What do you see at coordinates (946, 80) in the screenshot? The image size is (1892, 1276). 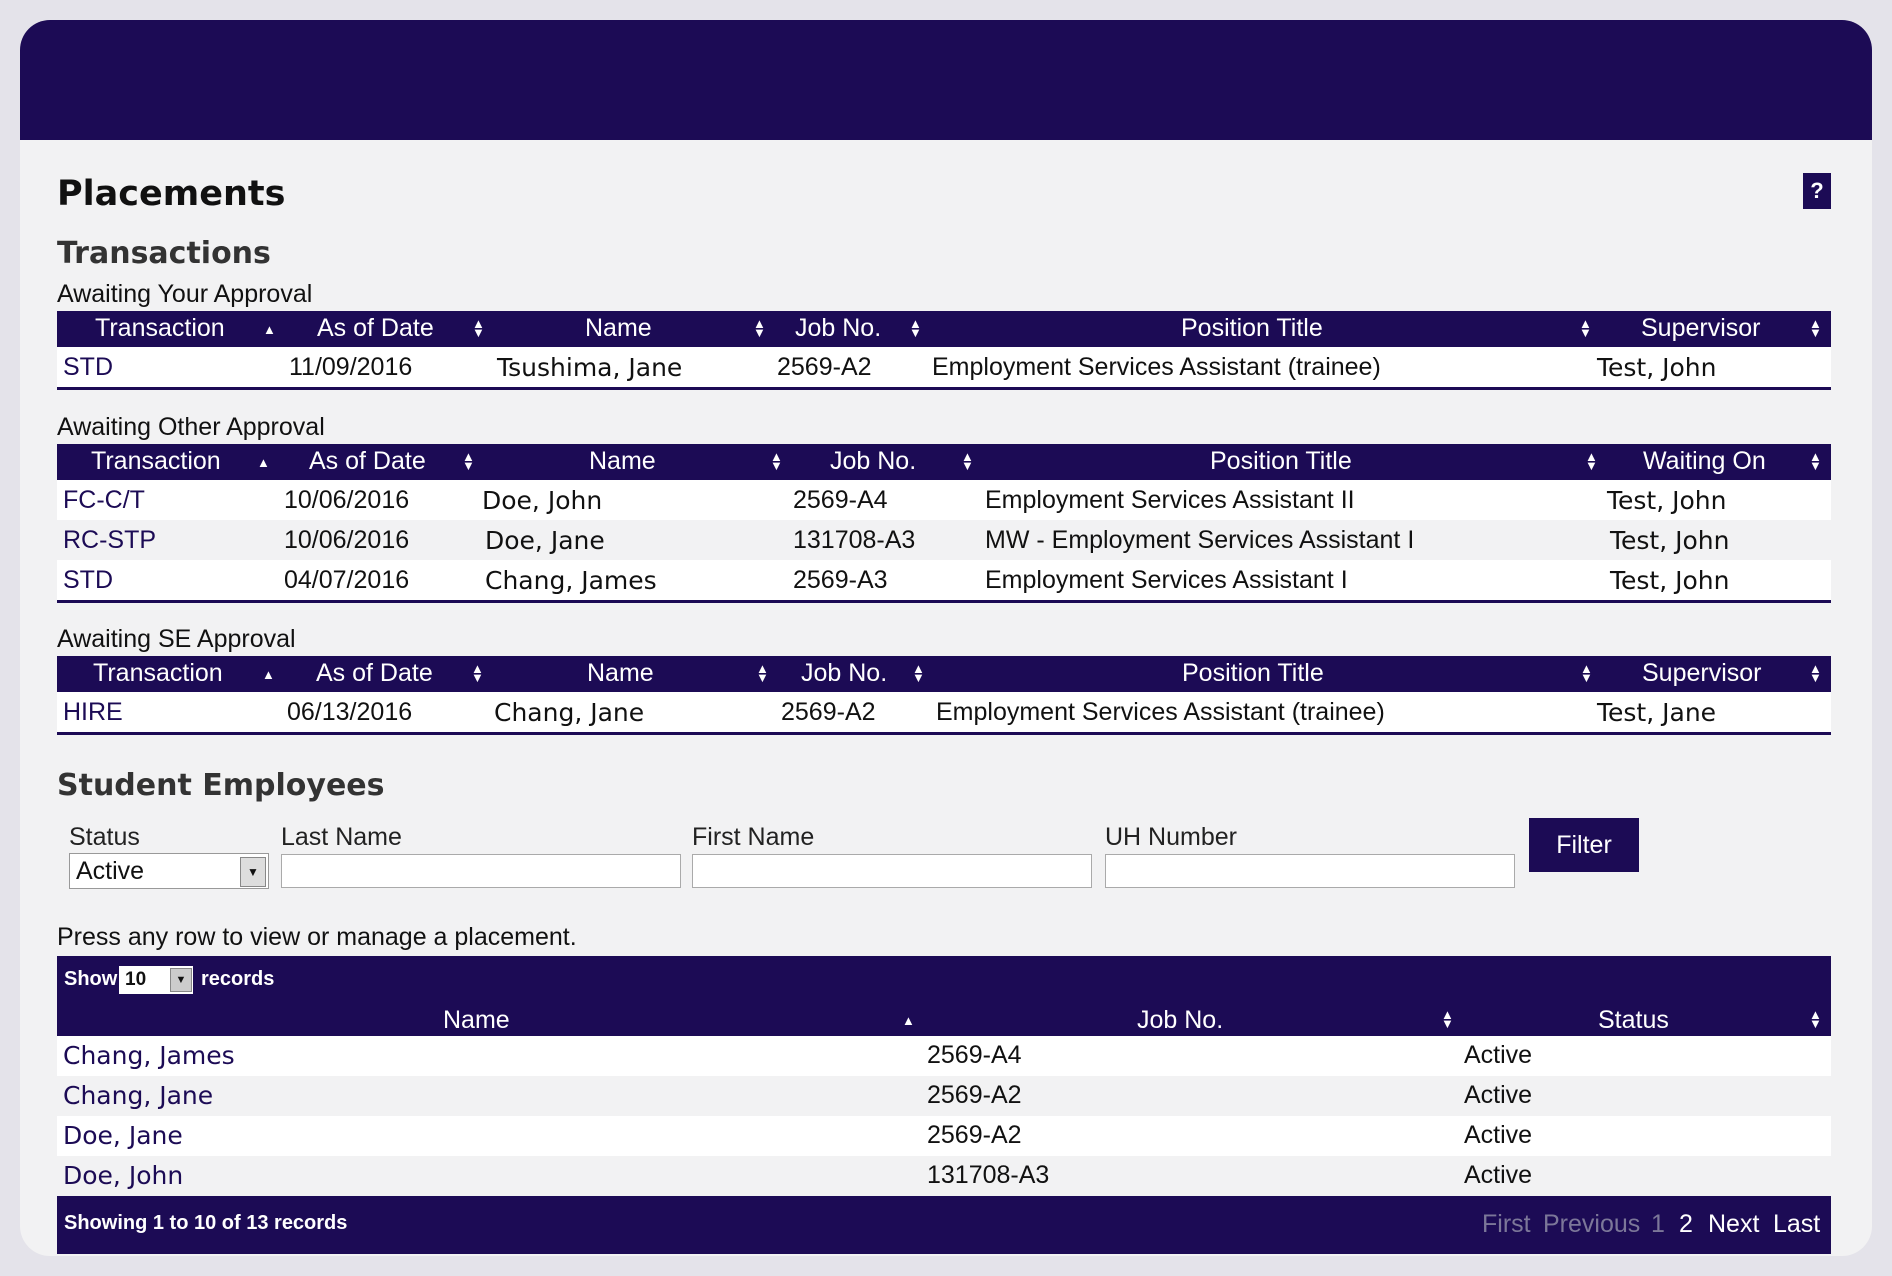 I see `top-banner` at bounding box center [946, 80].